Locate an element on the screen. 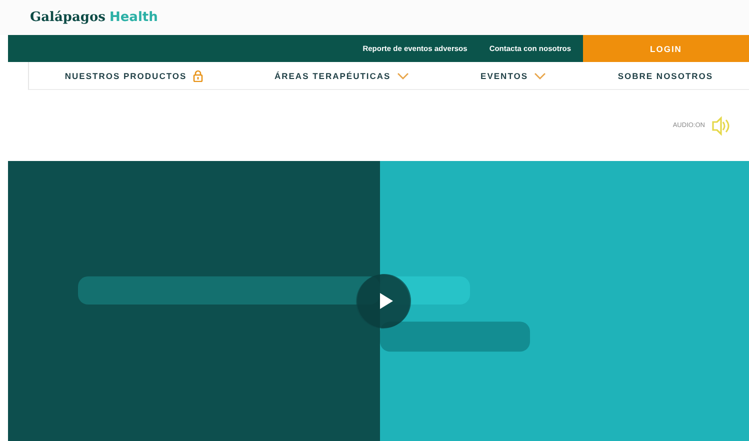 The width and height of the screenshot is (749, 441). lock-icon is located at coordinates (197, 76).